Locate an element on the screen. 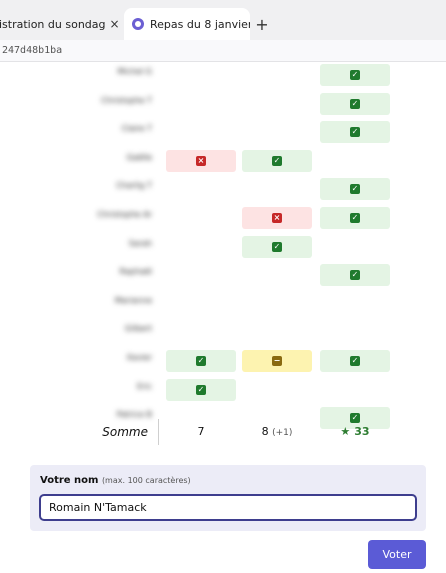 The height and width of the screenshot is (573, 446). sum-label: Somme is located at coordinates (125, 432).